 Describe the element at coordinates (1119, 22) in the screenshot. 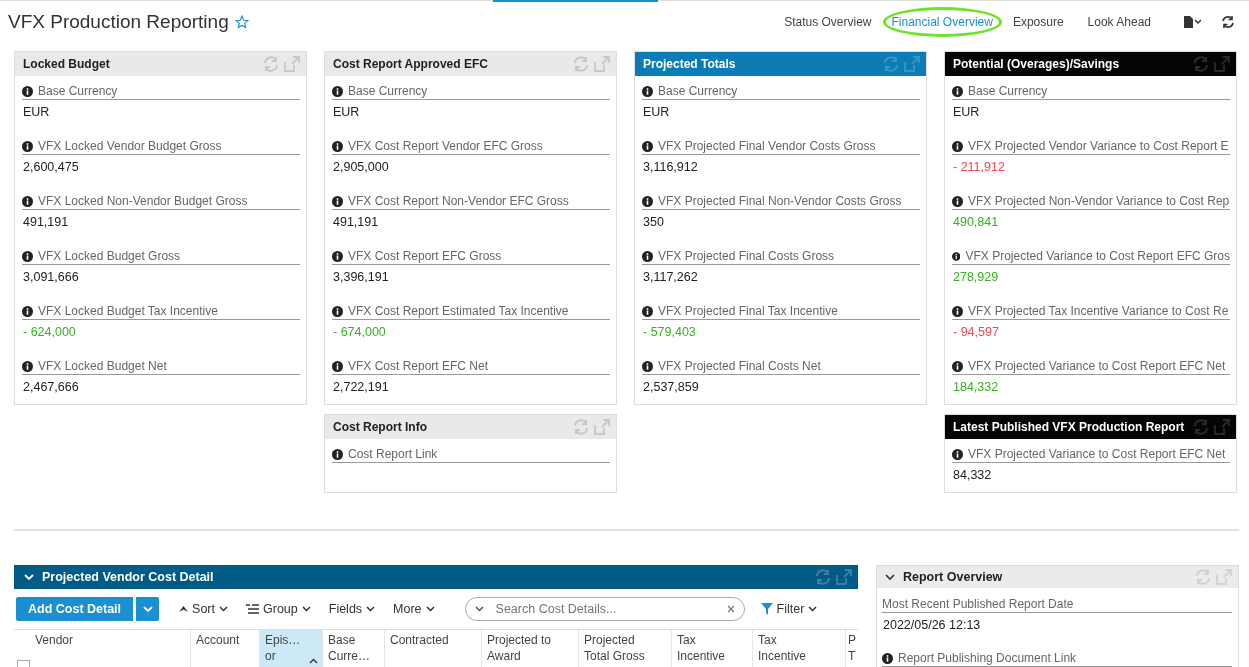

I see `nav-tab: Look Ahead` at that location.